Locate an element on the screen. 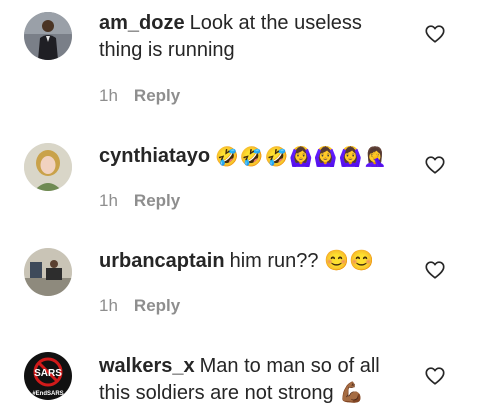 The image size is (480, 420). comment-body: him run?? 😊😊 is located at coordinates (301, 261).